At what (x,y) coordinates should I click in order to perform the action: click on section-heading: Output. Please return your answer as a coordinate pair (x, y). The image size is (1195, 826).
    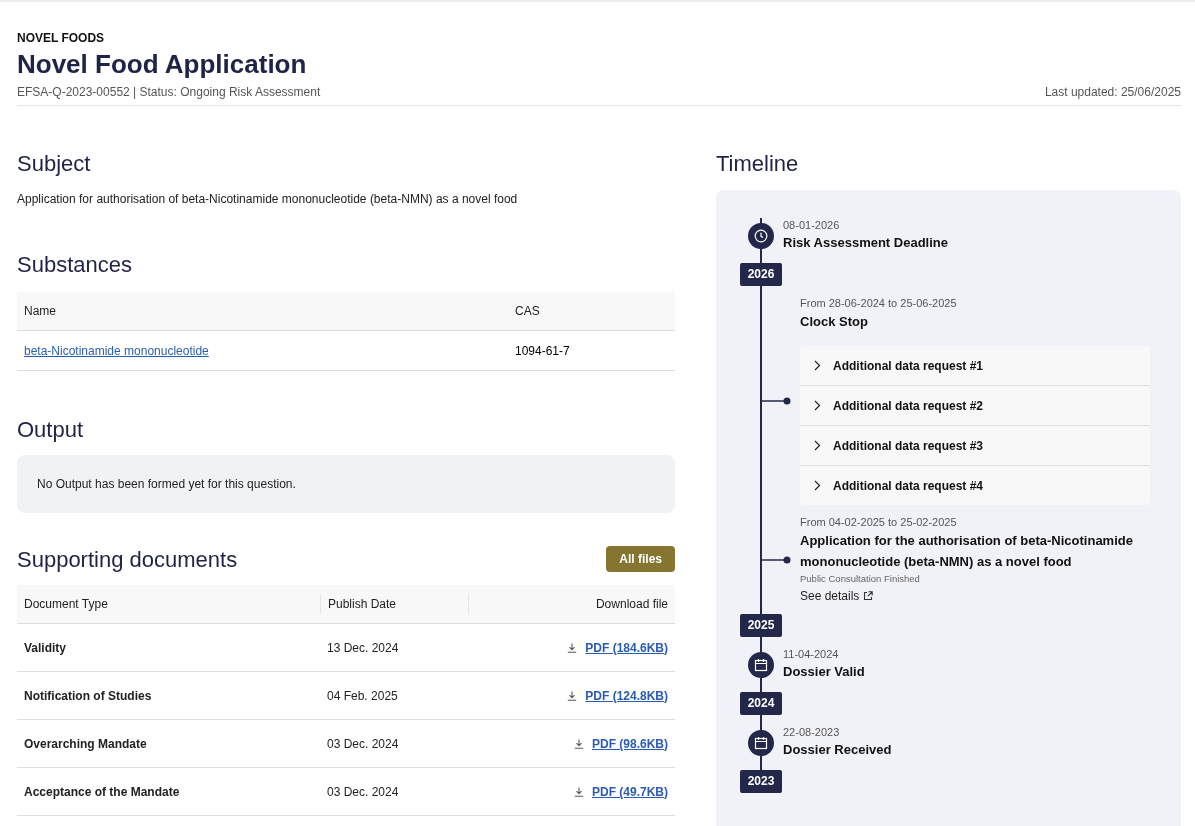
    Looking at the image, I should click on (51, 430).